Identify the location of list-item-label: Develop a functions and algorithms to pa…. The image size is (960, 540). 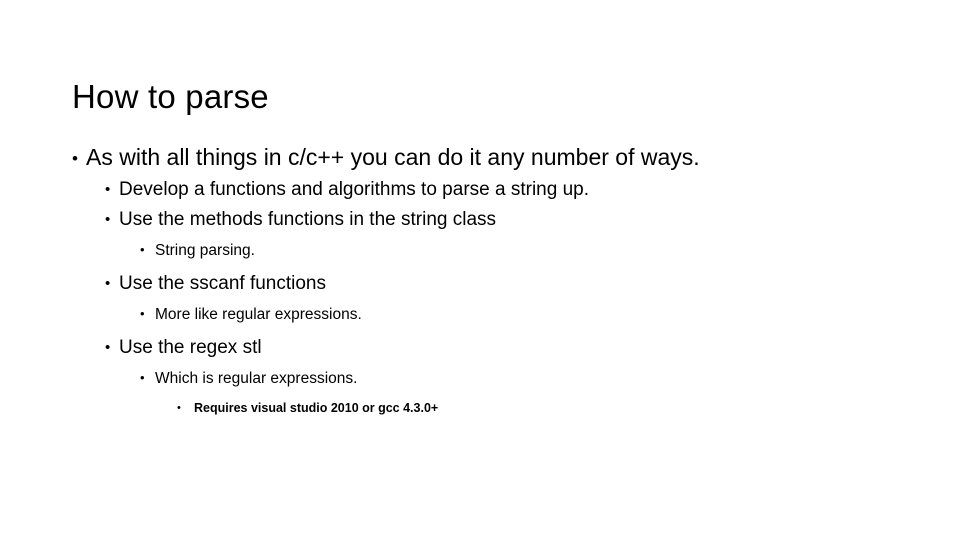
(354, 189).